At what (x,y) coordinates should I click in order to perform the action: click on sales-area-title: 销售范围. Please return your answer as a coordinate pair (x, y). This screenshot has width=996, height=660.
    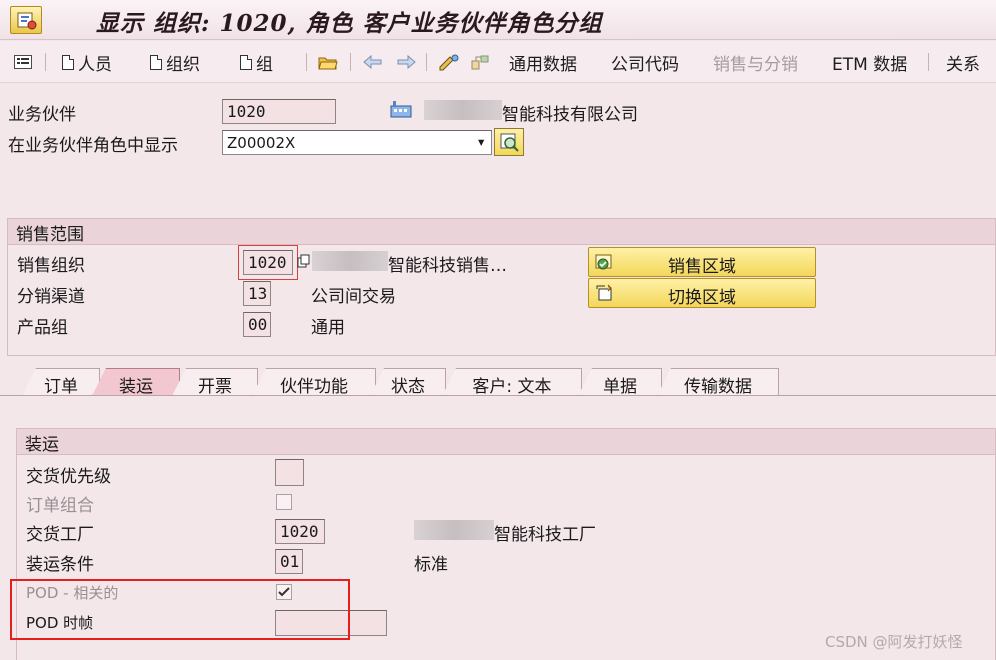
    Looking at the image, I should click on (501, 232).